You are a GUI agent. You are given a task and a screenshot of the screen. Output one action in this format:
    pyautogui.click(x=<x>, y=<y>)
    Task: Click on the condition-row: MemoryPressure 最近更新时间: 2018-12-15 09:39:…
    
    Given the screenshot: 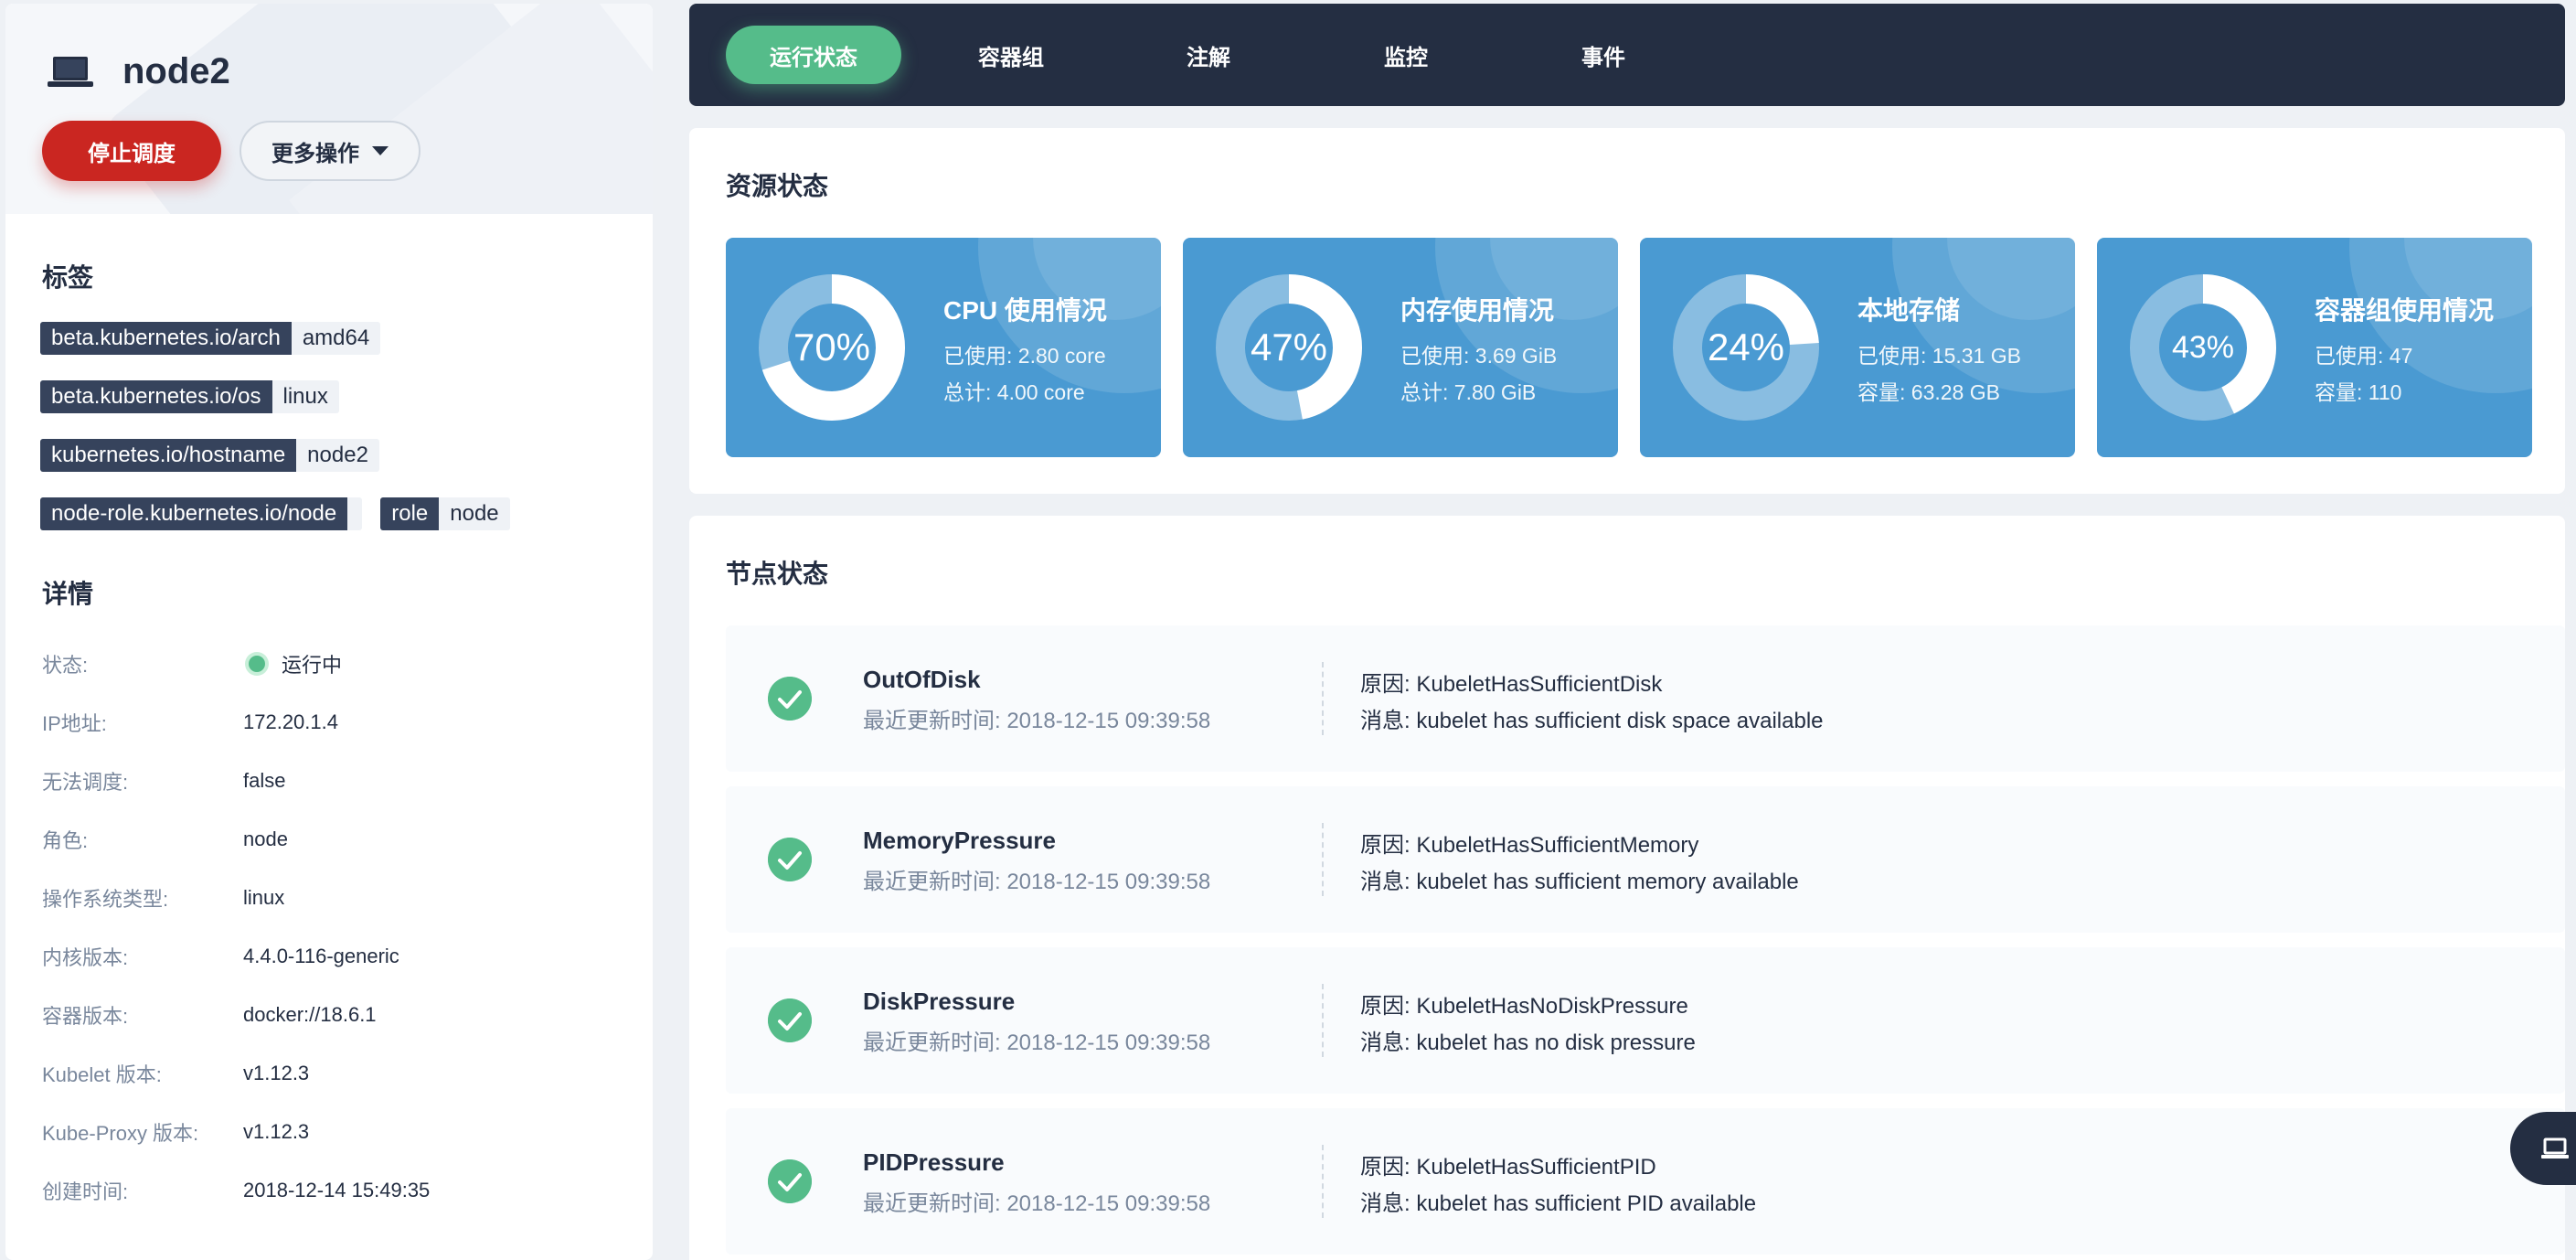 What is the action you would take?
    pyautogui.click(x=1645, y=859)
    